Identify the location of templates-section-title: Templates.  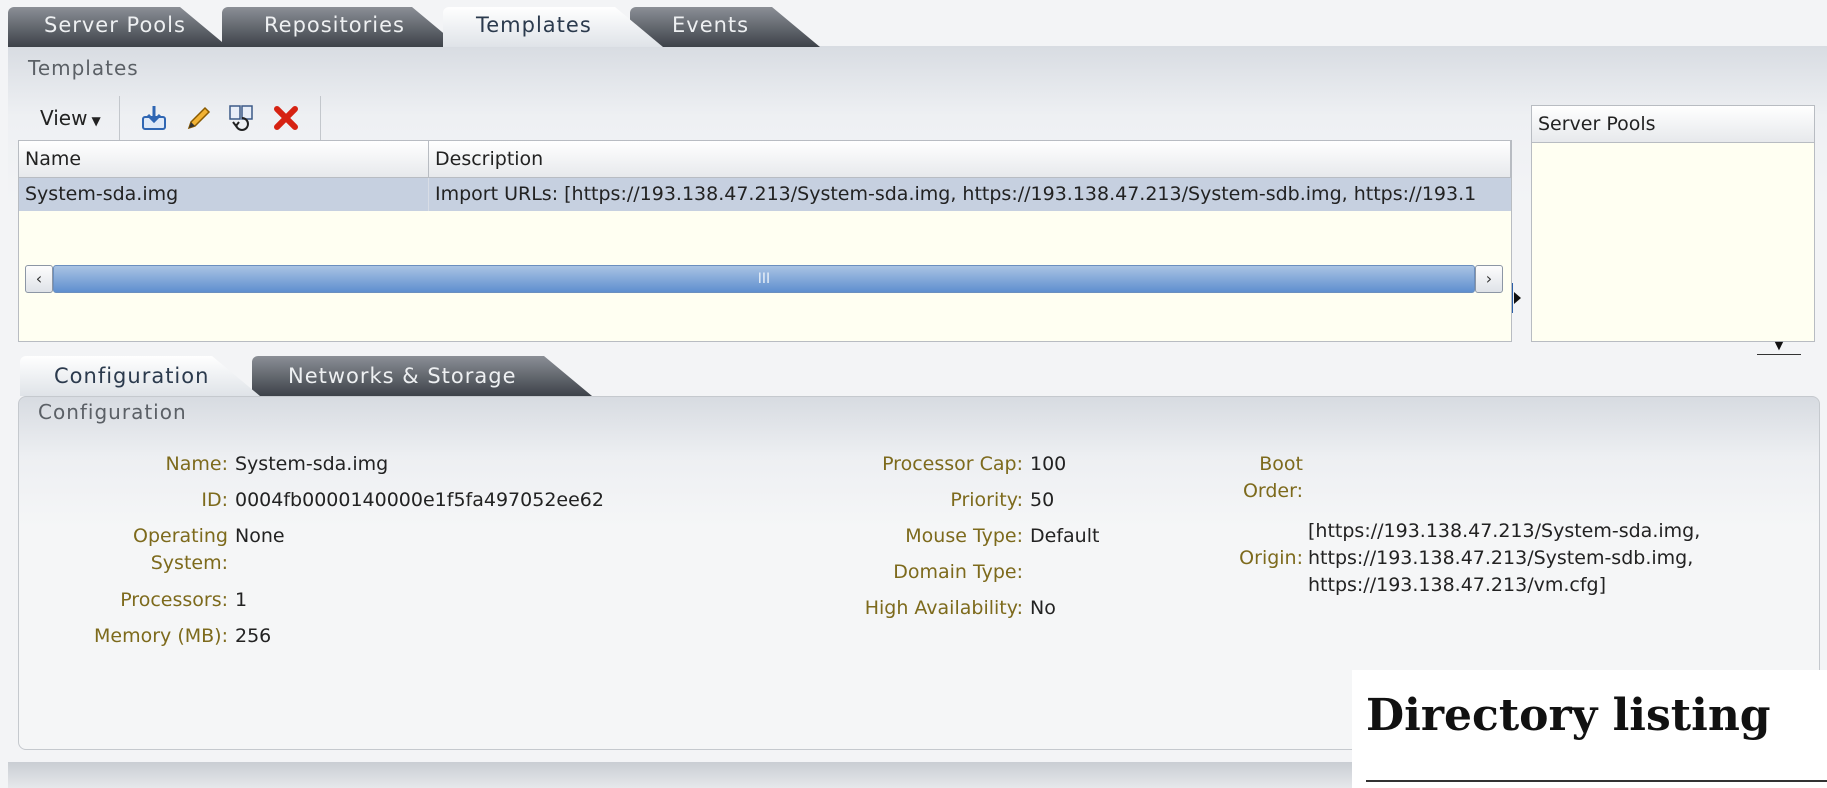
(83, 68).